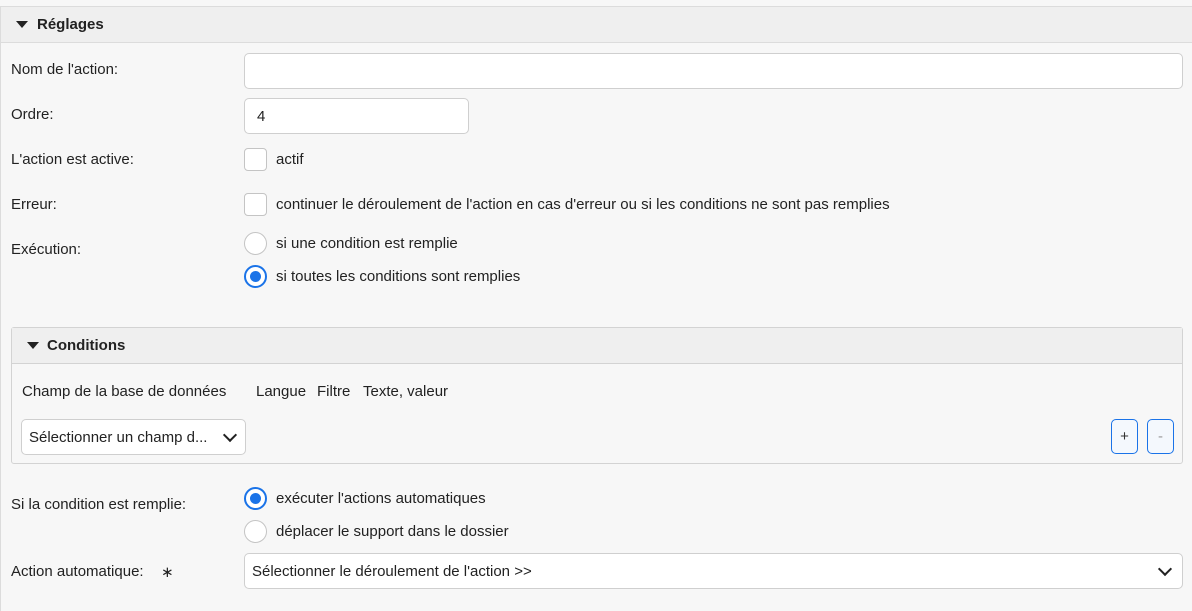  I want to click on automatic-action-label: Action automatique:, so click(77, 571).